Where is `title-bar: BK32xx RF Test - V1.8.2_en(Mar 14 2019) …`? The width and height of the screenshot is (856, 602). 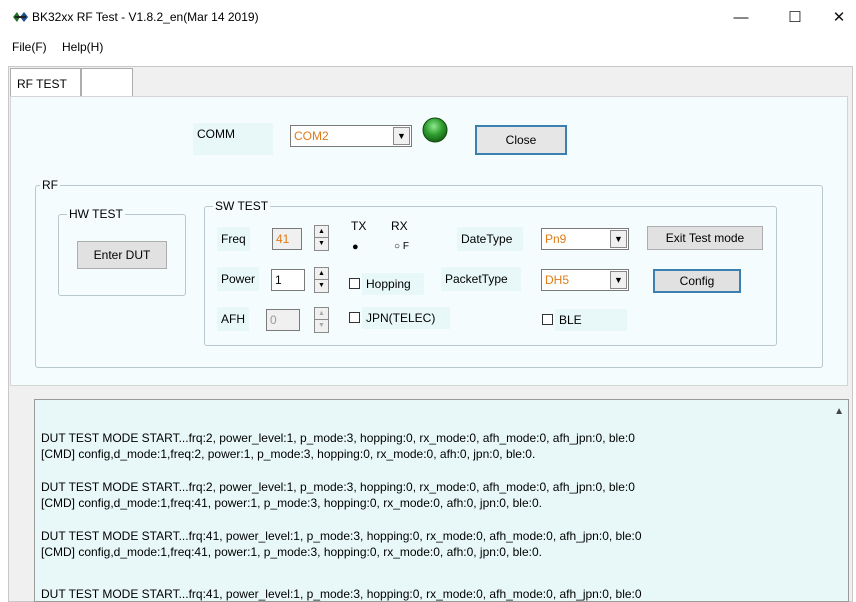
title-bar: BK32xx RF Test - V1.8.2_en(Mar 14 2019) … is located at coordinates (428, 17).